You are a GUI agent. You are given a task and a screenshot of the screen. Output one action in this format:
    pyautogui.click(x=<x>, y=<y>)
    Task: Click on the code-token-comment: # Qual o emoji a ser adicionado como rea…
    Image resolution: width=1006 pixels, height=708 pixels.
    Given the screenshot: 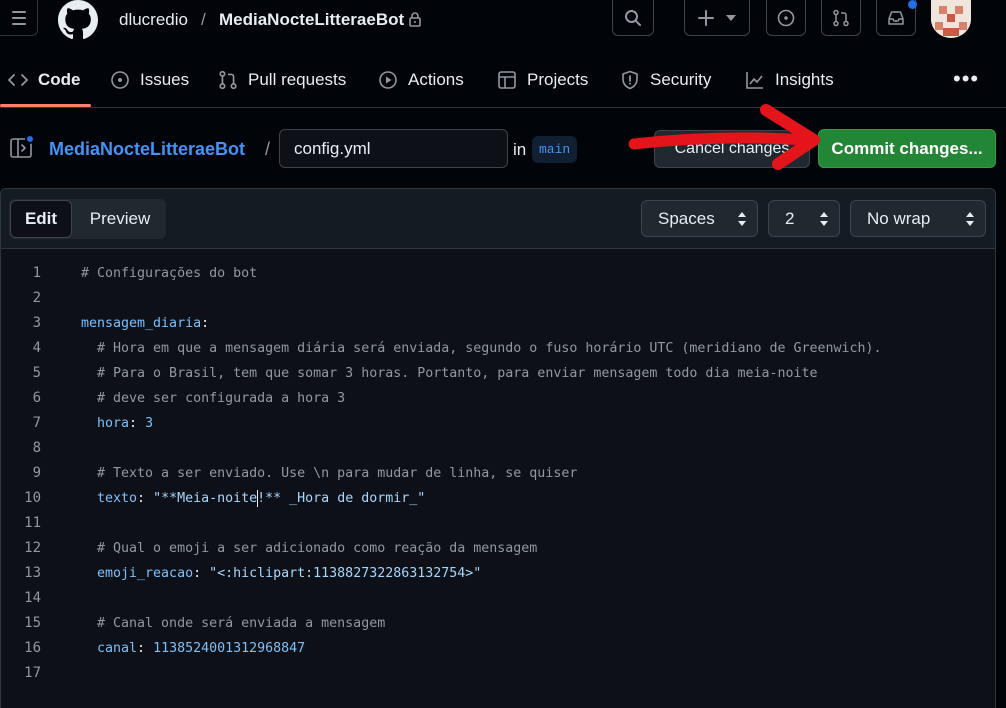 What is the action you would take?
    pyautogui.click(x=309, y=548)
    